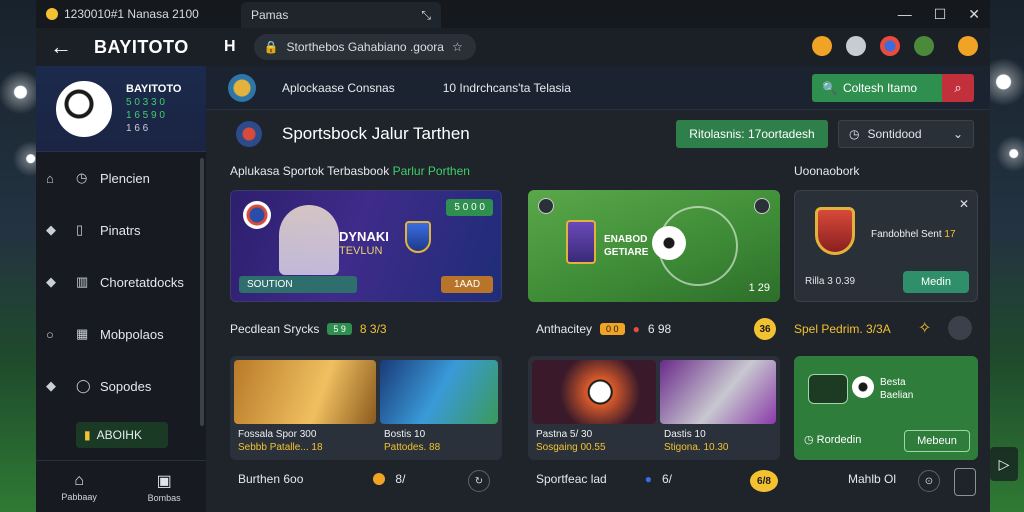 The width and height of the screenshot is (1024, 512). Describe the element at coordinates (507, 88) in the screenshot. I see `header-tab-2: 10 Indrchcans'ta Telasia` at that location.